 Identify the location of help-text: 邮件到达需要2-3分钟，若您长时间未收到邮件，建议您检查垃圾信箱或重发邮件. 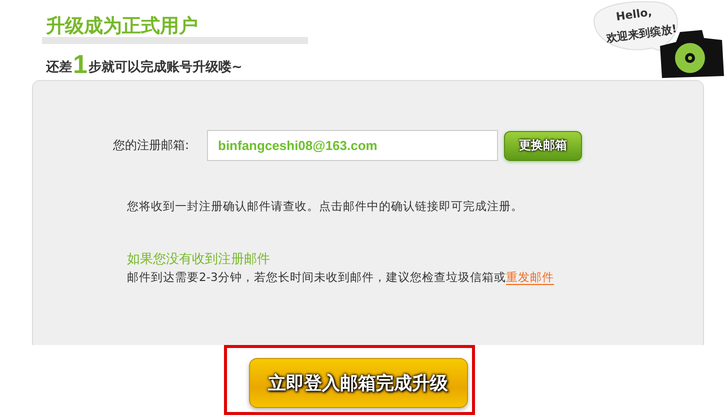
(341, 277).